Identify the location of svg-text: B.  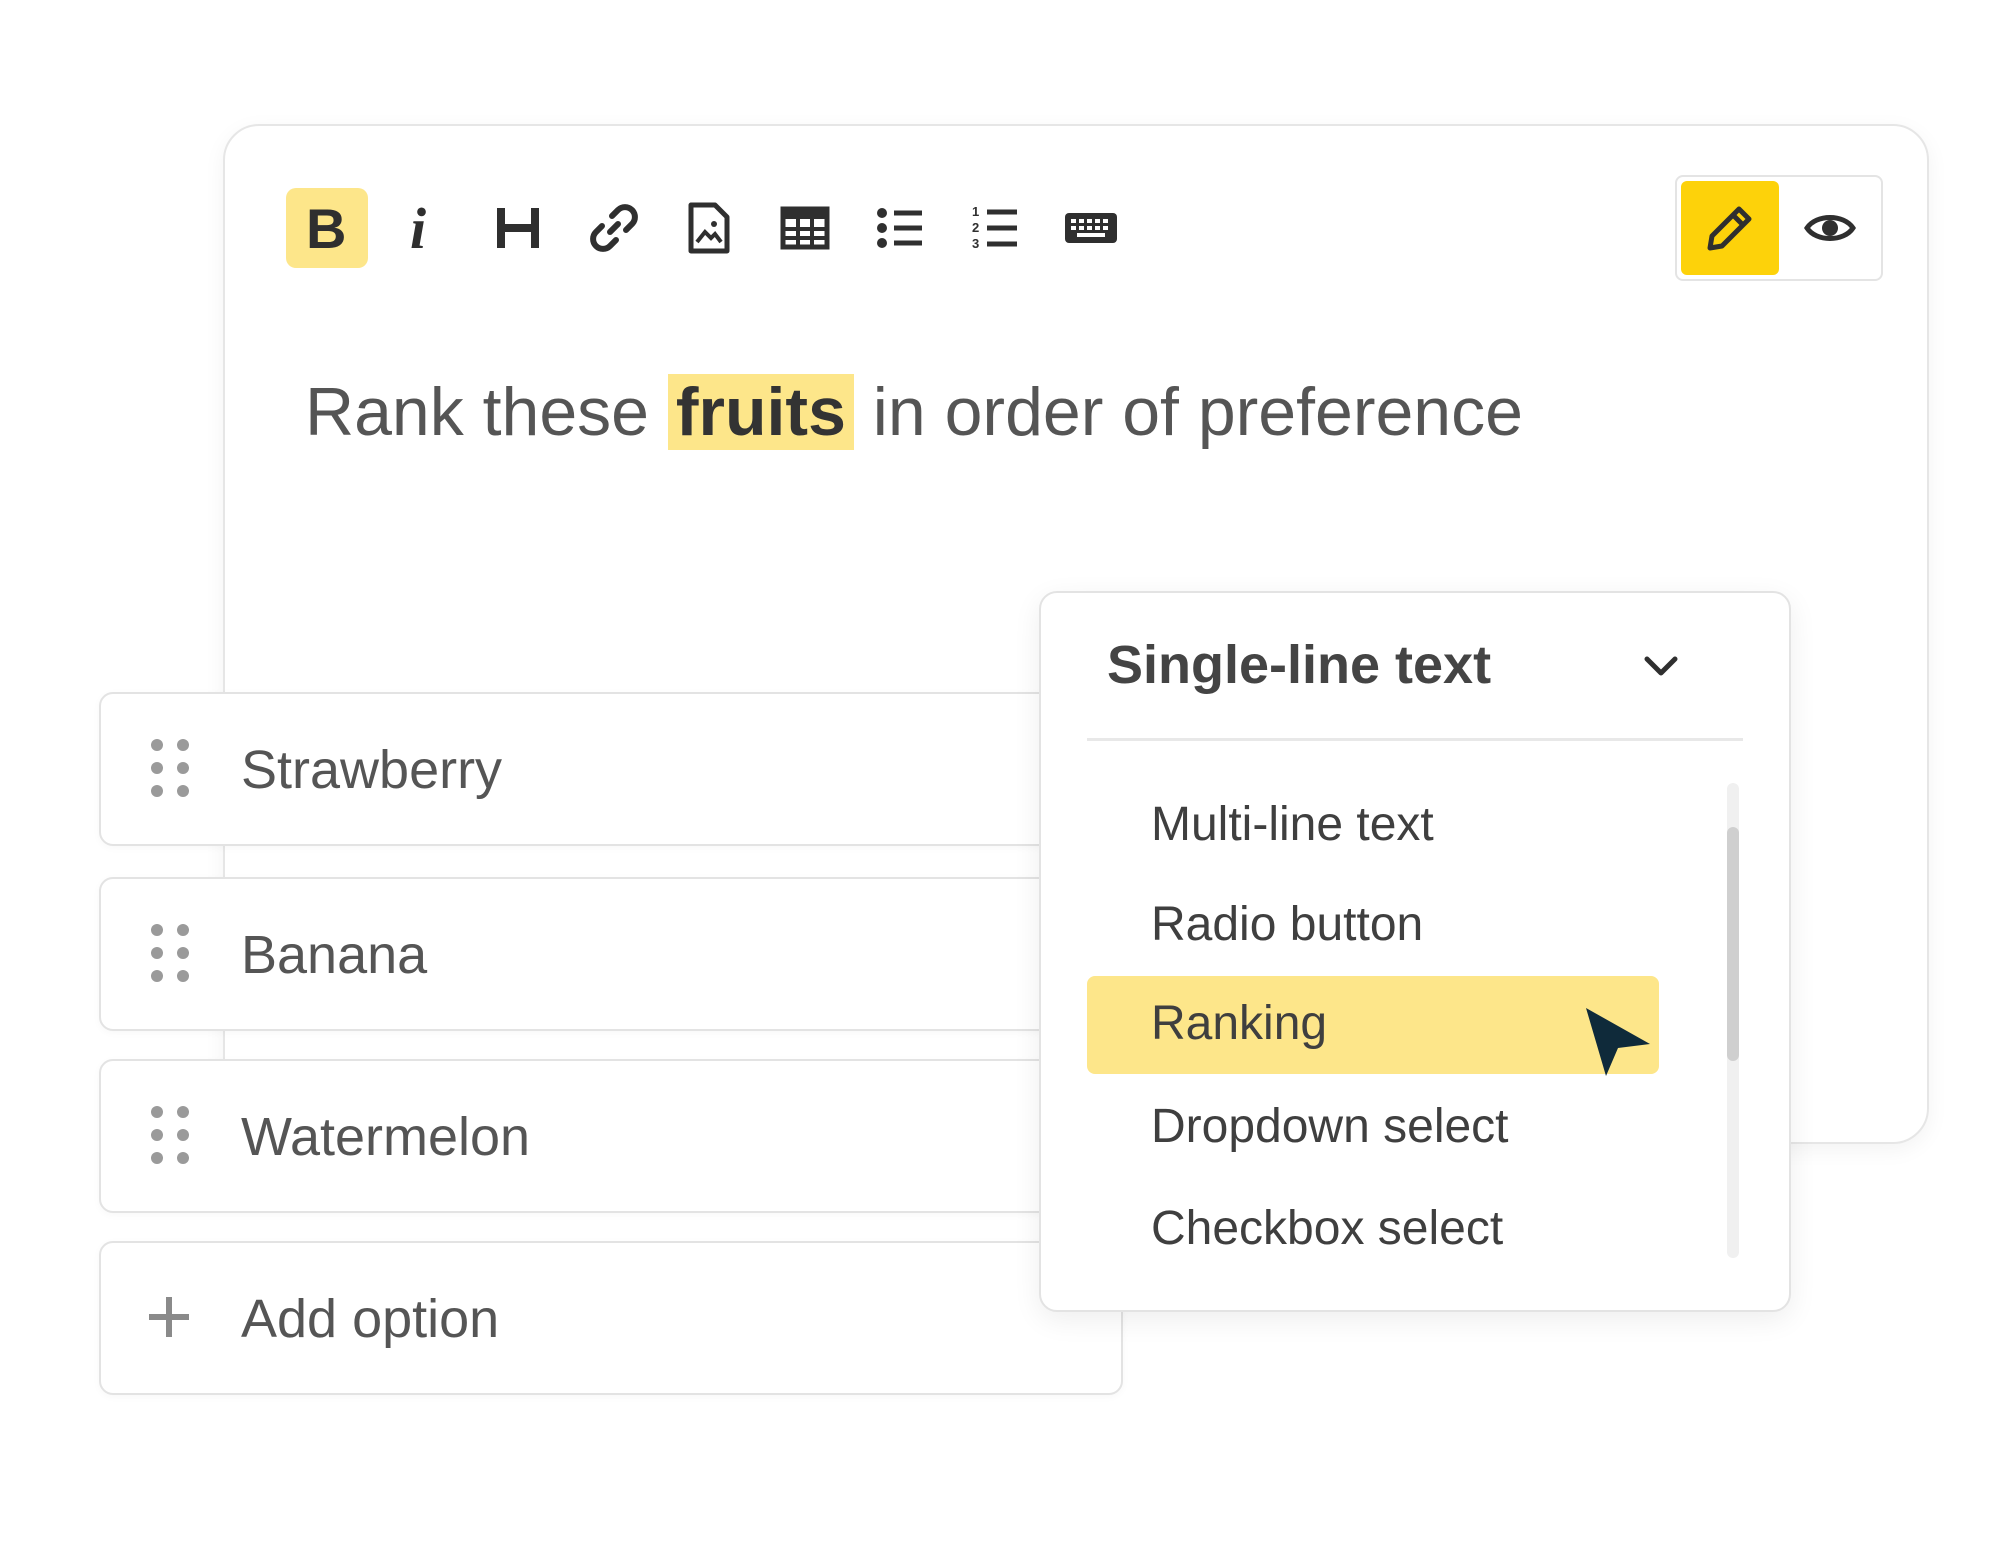
(326, 228).